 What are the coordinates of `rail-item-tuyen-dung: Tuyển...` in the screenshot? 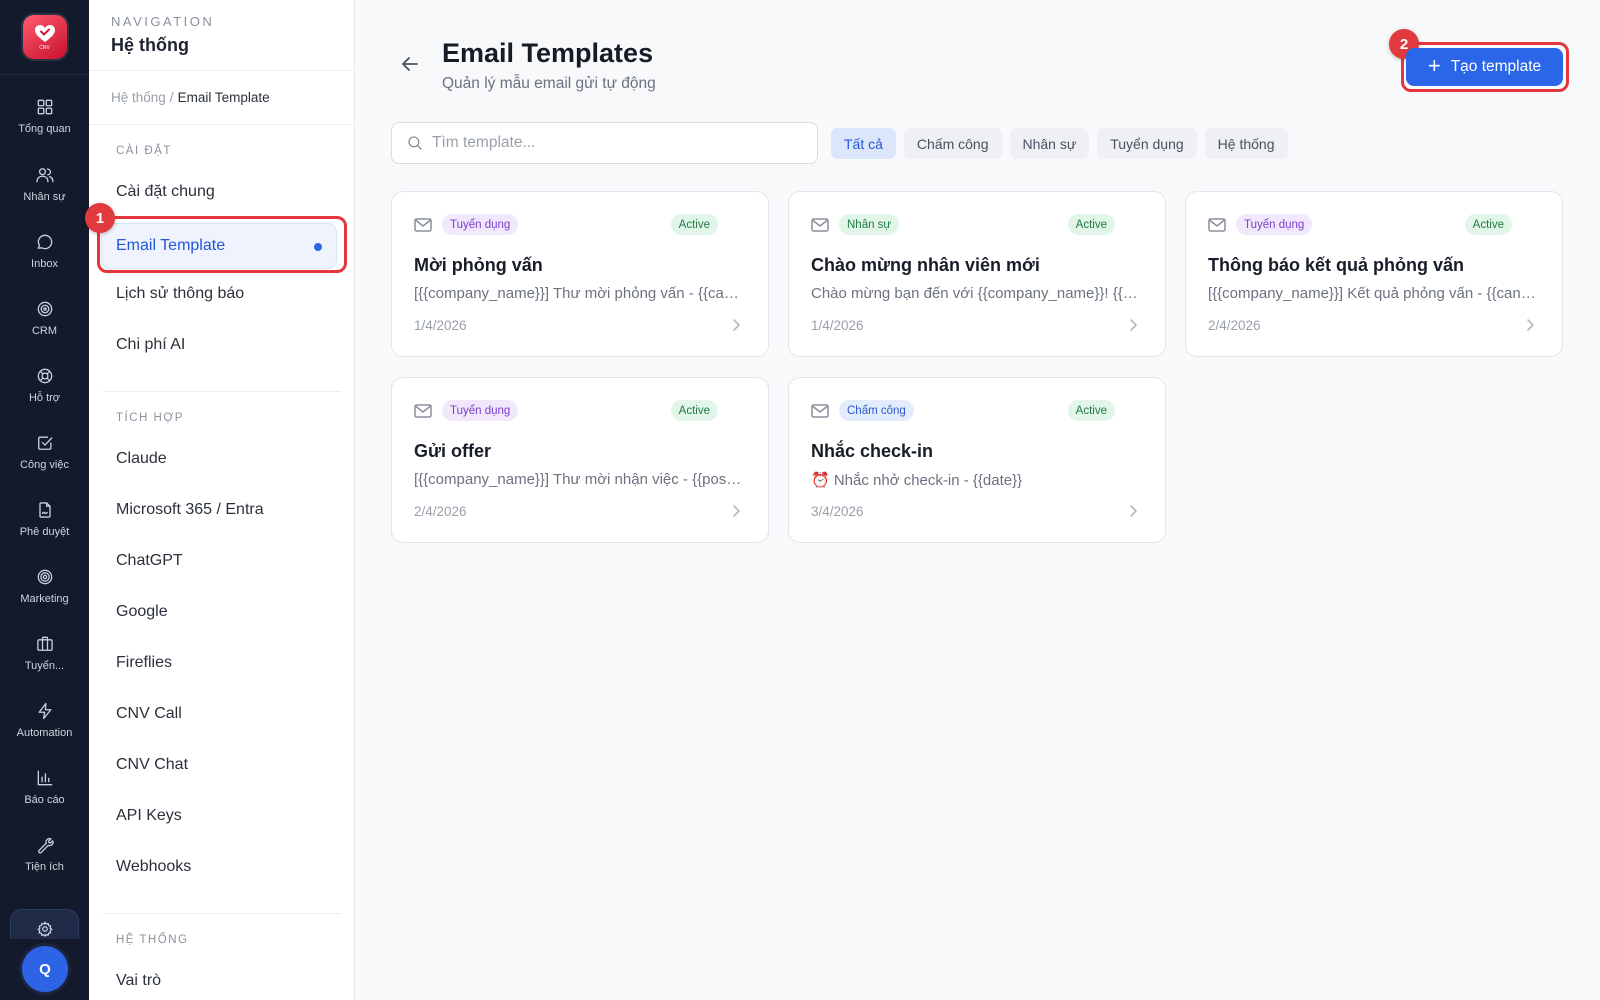 It's located at (44, 664).